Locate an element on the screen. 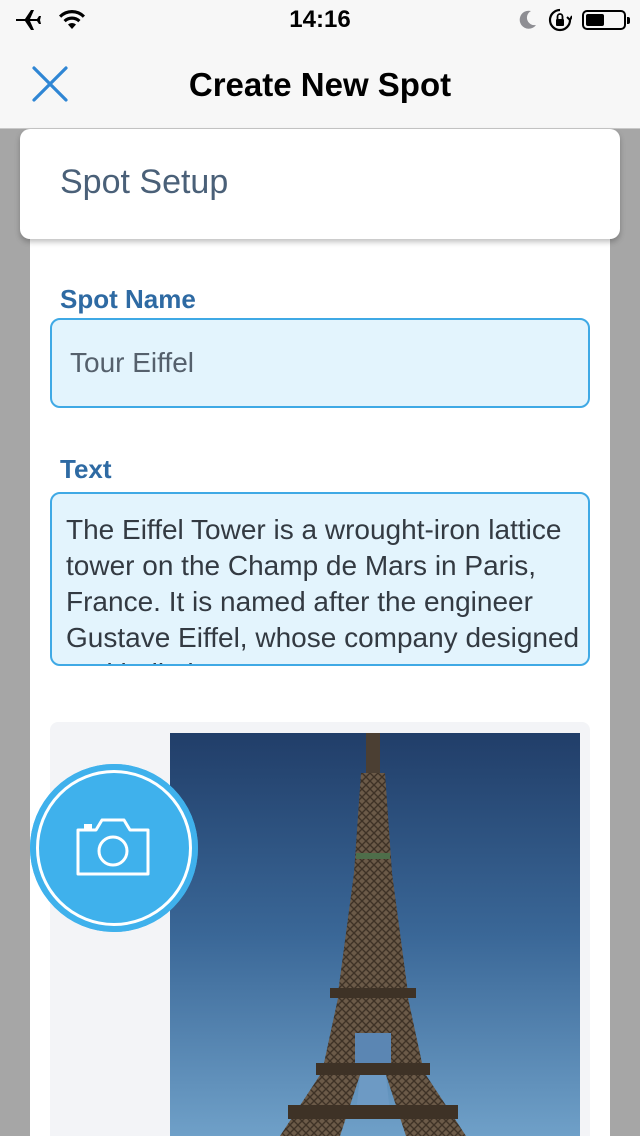 The width and height of the screenshot is (640, 1136). camera-icon is located at coordinates (113, 847).